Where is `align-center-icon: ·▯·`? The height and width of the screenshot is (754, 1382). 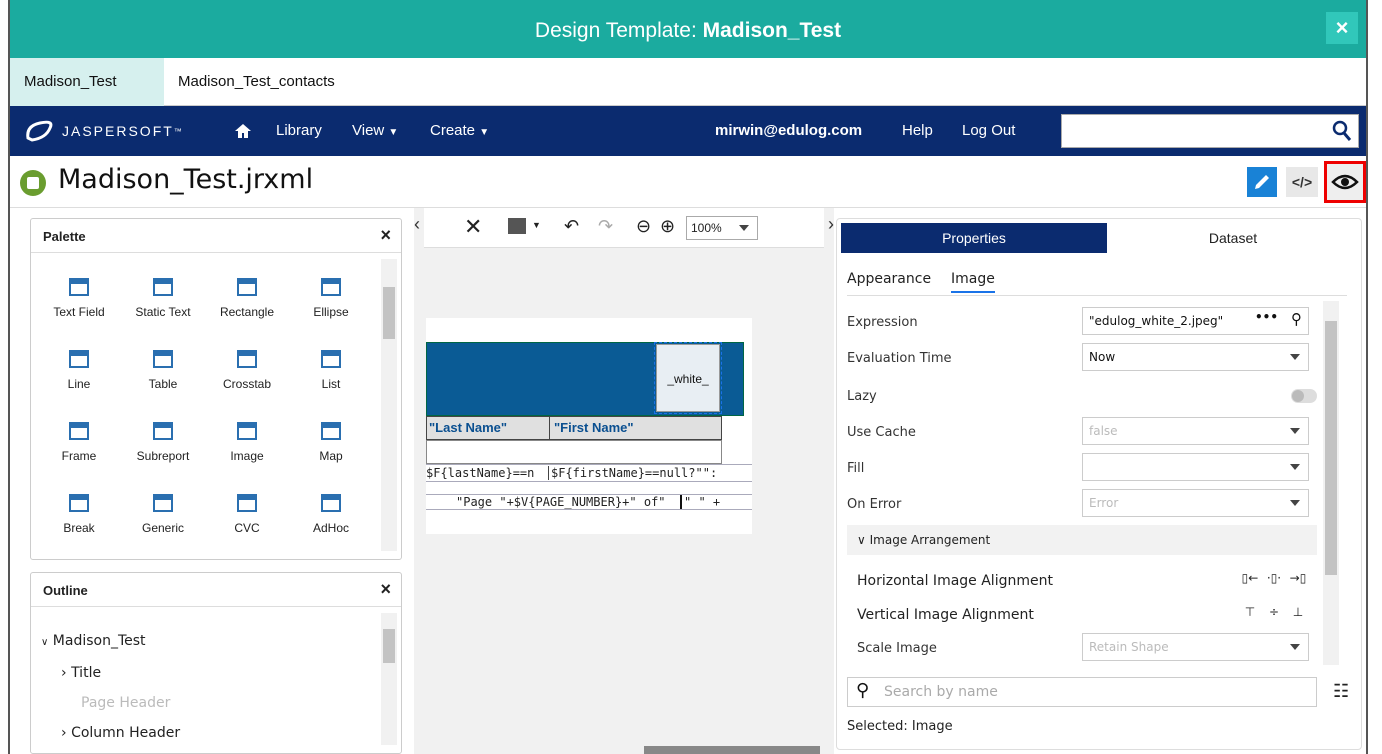
align-center-icon: ·▯· is located at coordinates (1274, 580).